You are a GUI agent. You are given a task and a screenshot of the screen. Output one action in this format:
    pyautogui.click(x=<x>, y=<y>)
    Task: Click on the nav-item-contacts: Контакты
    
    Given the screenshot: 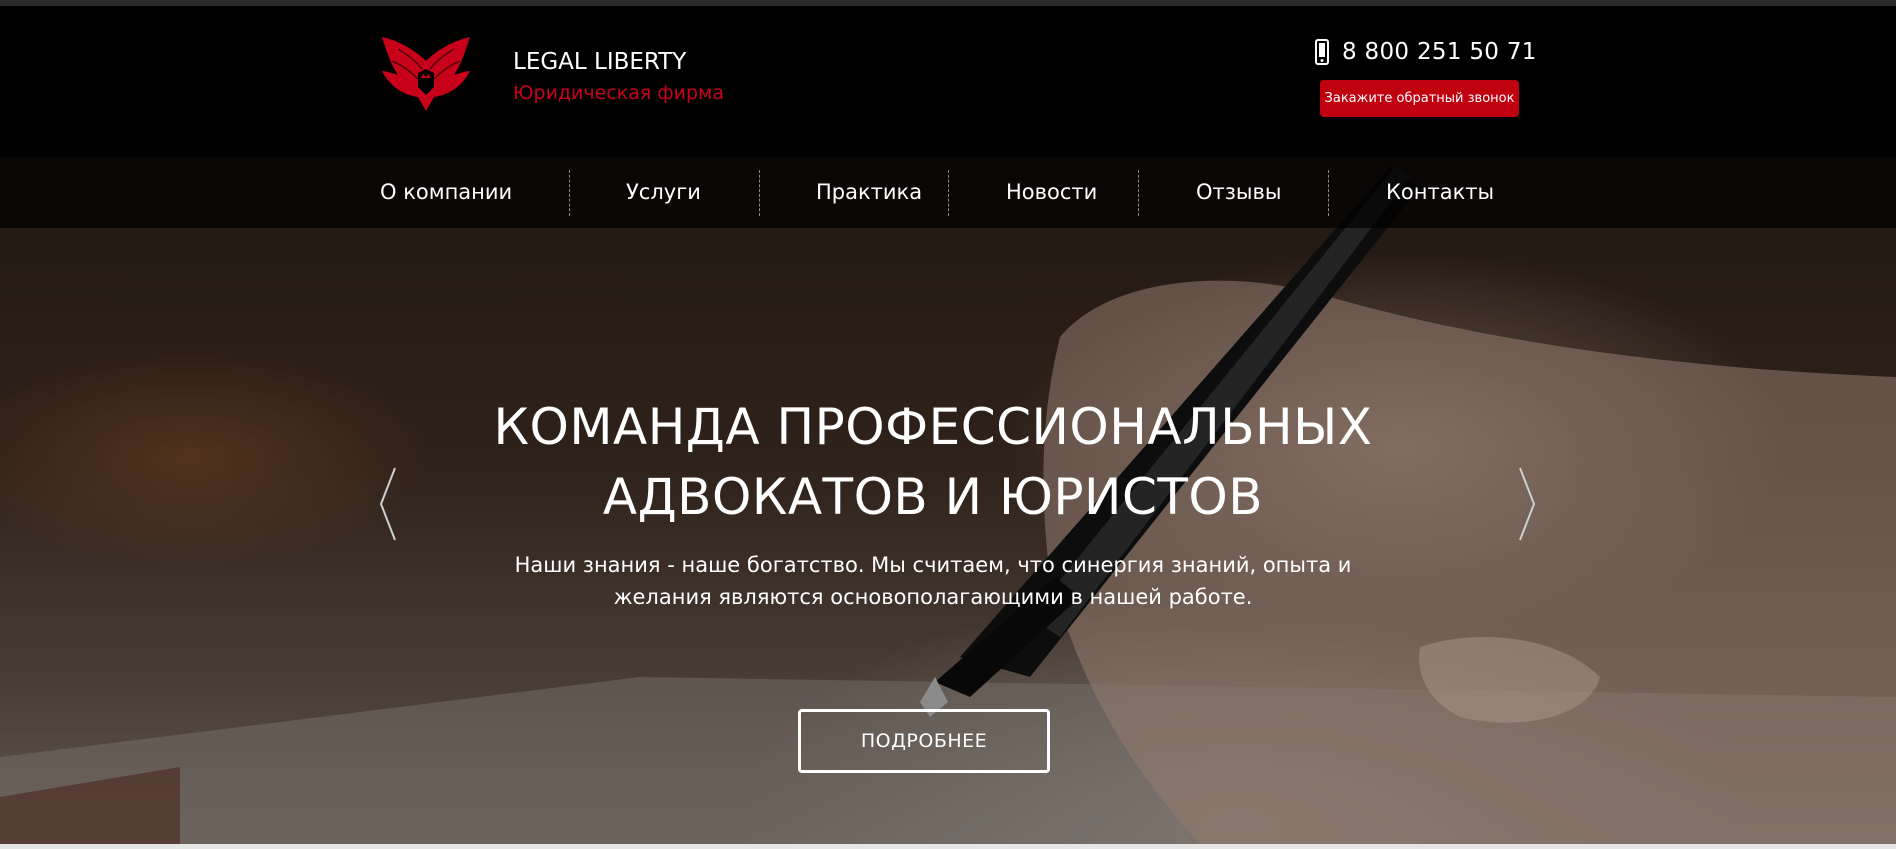 What is the action you would take?
    pyautogui.click(x=1440, y=192)
    